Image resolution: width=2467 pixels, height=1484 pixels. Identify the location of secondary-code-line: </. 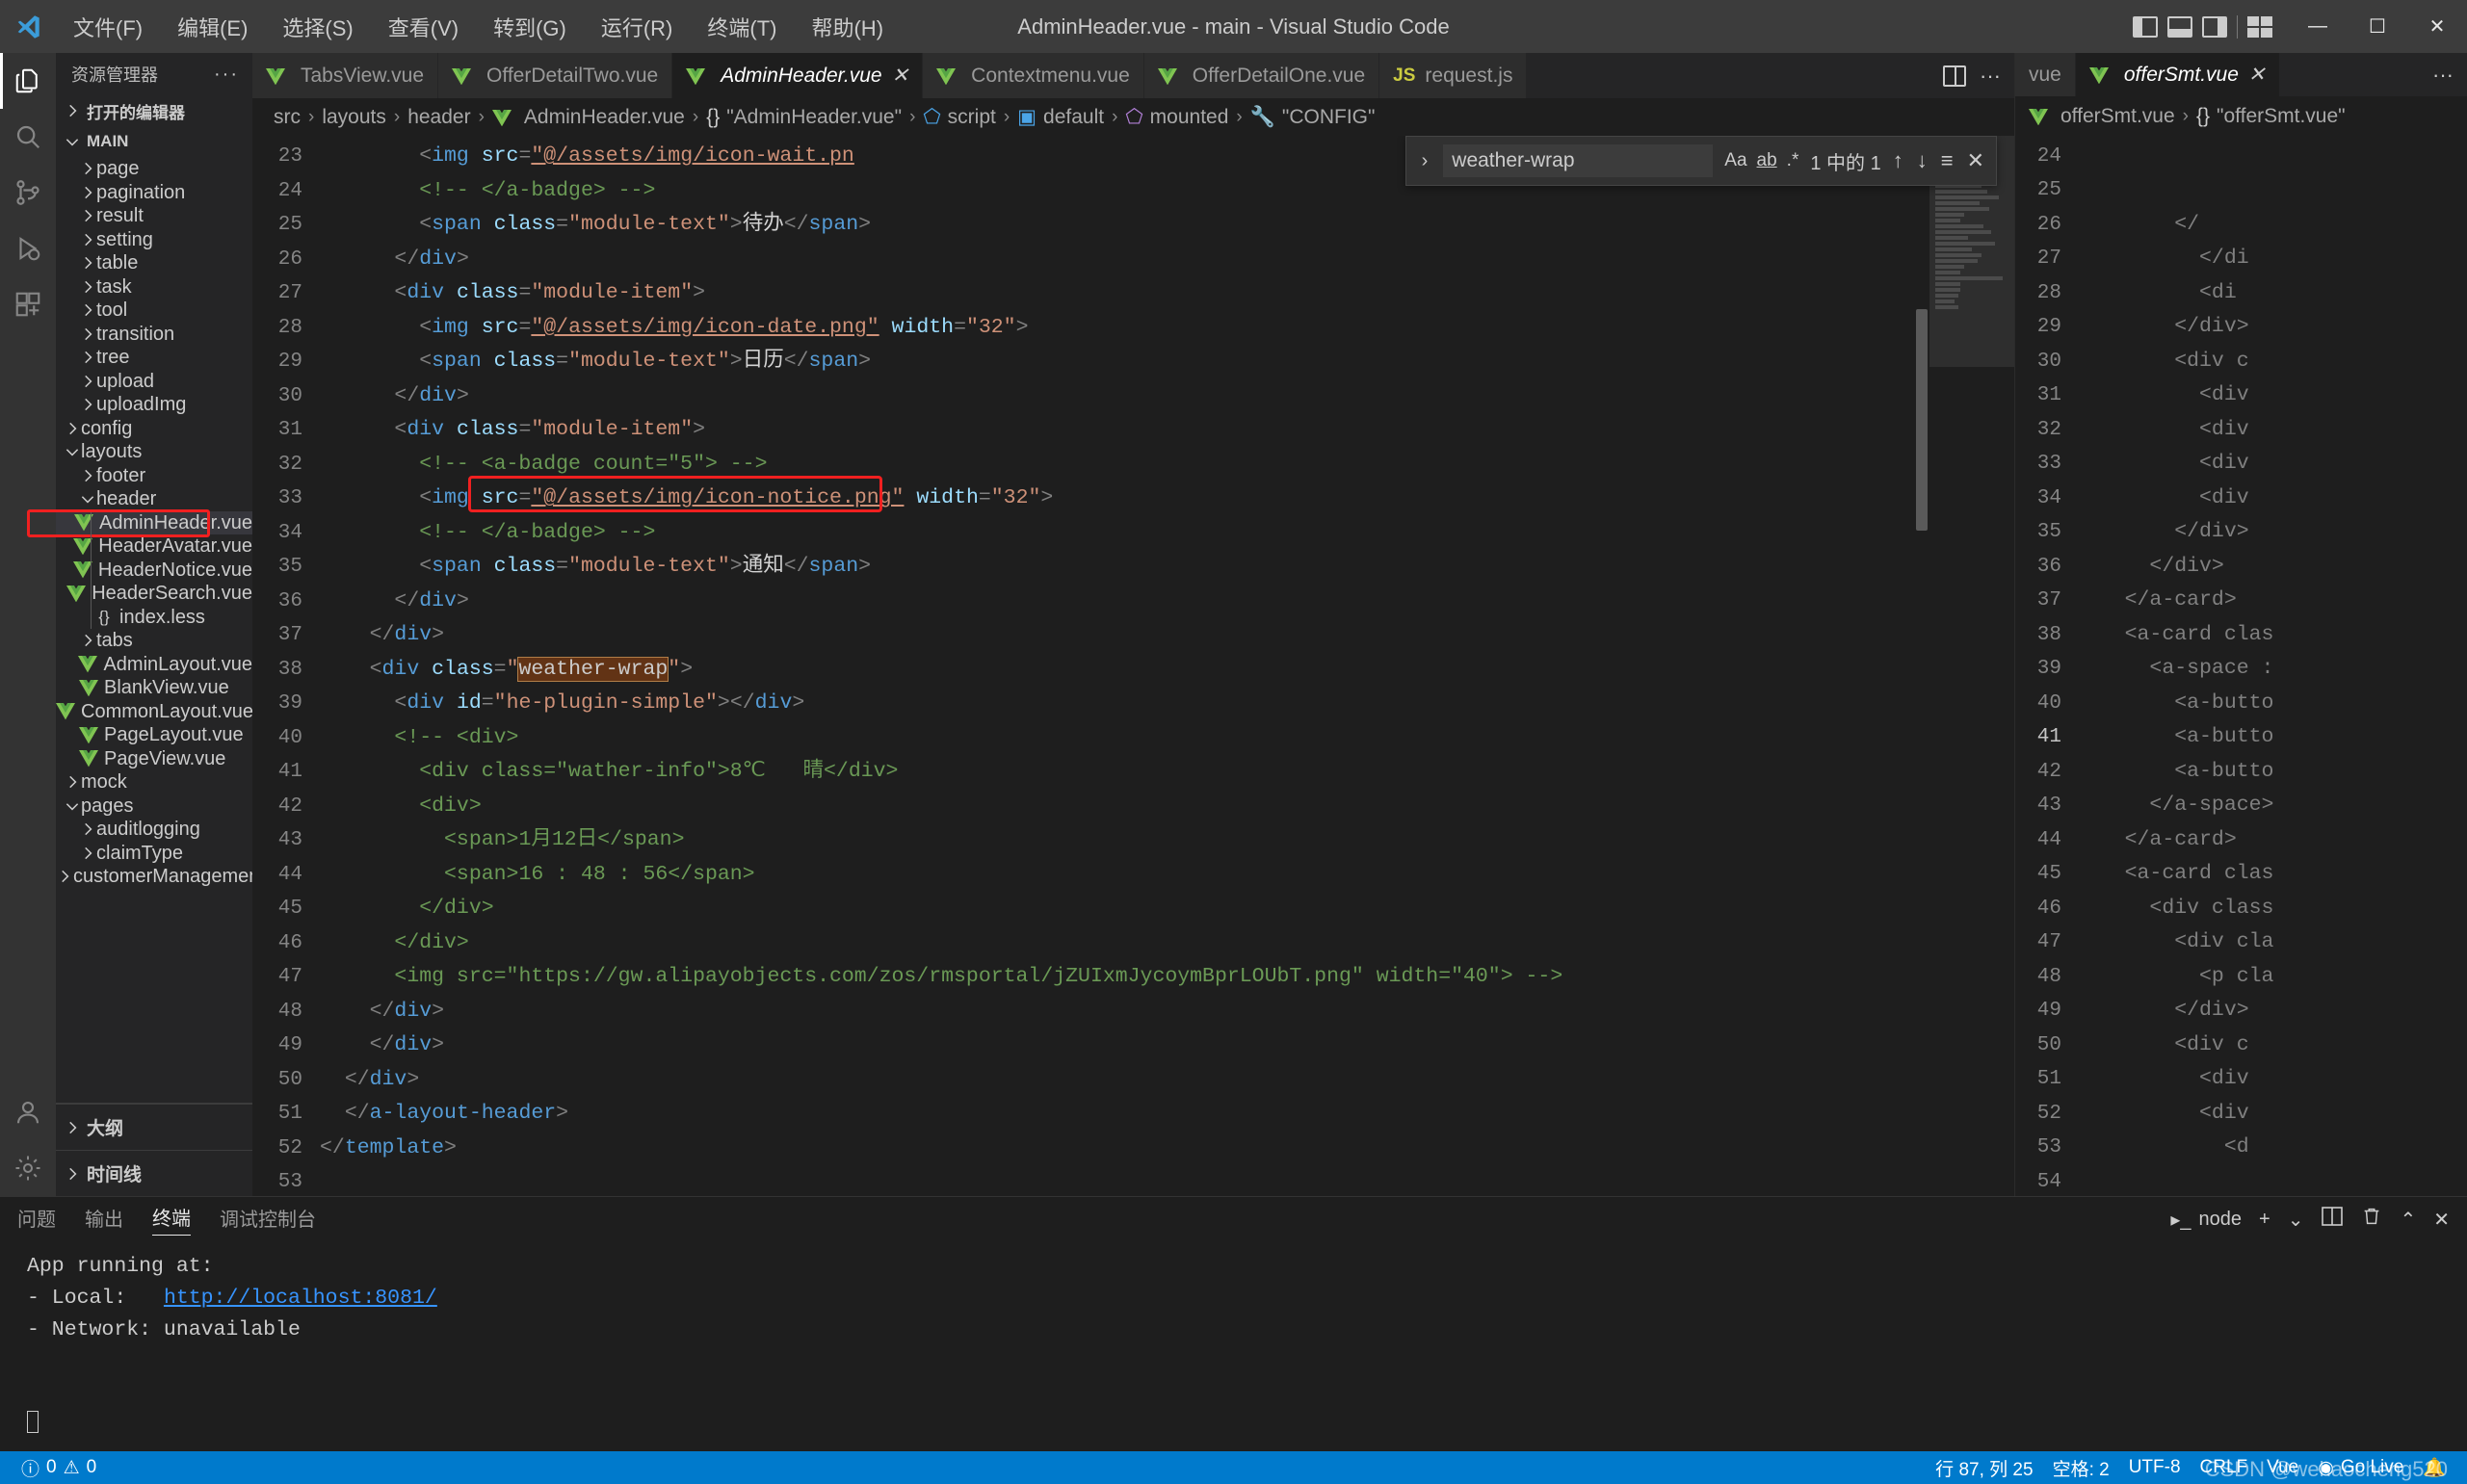
(2271, 226).